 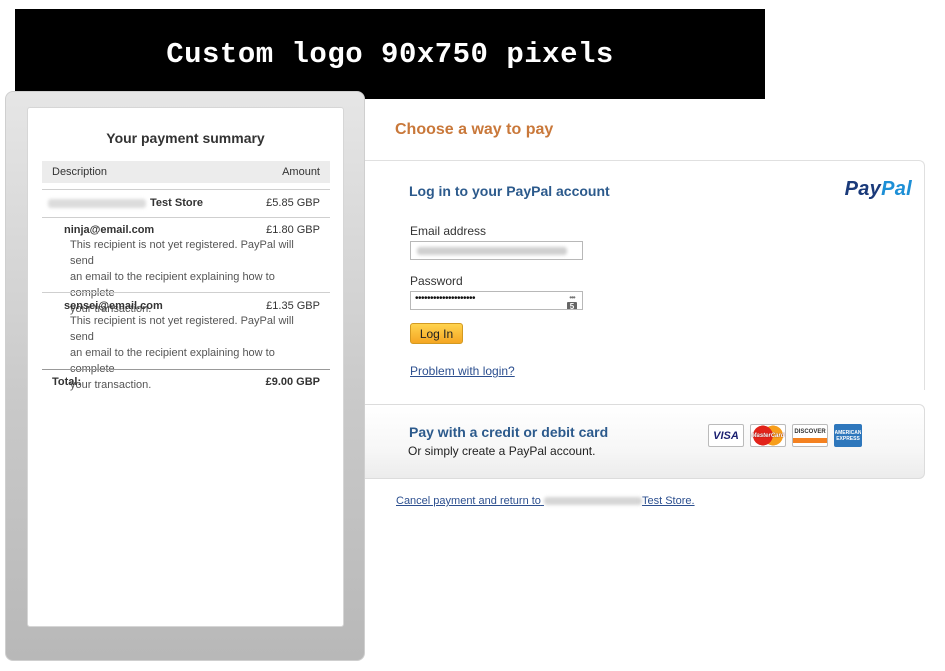 I want to click on password-keyboard-icon: ••• 5, so click(x=572, y=301).